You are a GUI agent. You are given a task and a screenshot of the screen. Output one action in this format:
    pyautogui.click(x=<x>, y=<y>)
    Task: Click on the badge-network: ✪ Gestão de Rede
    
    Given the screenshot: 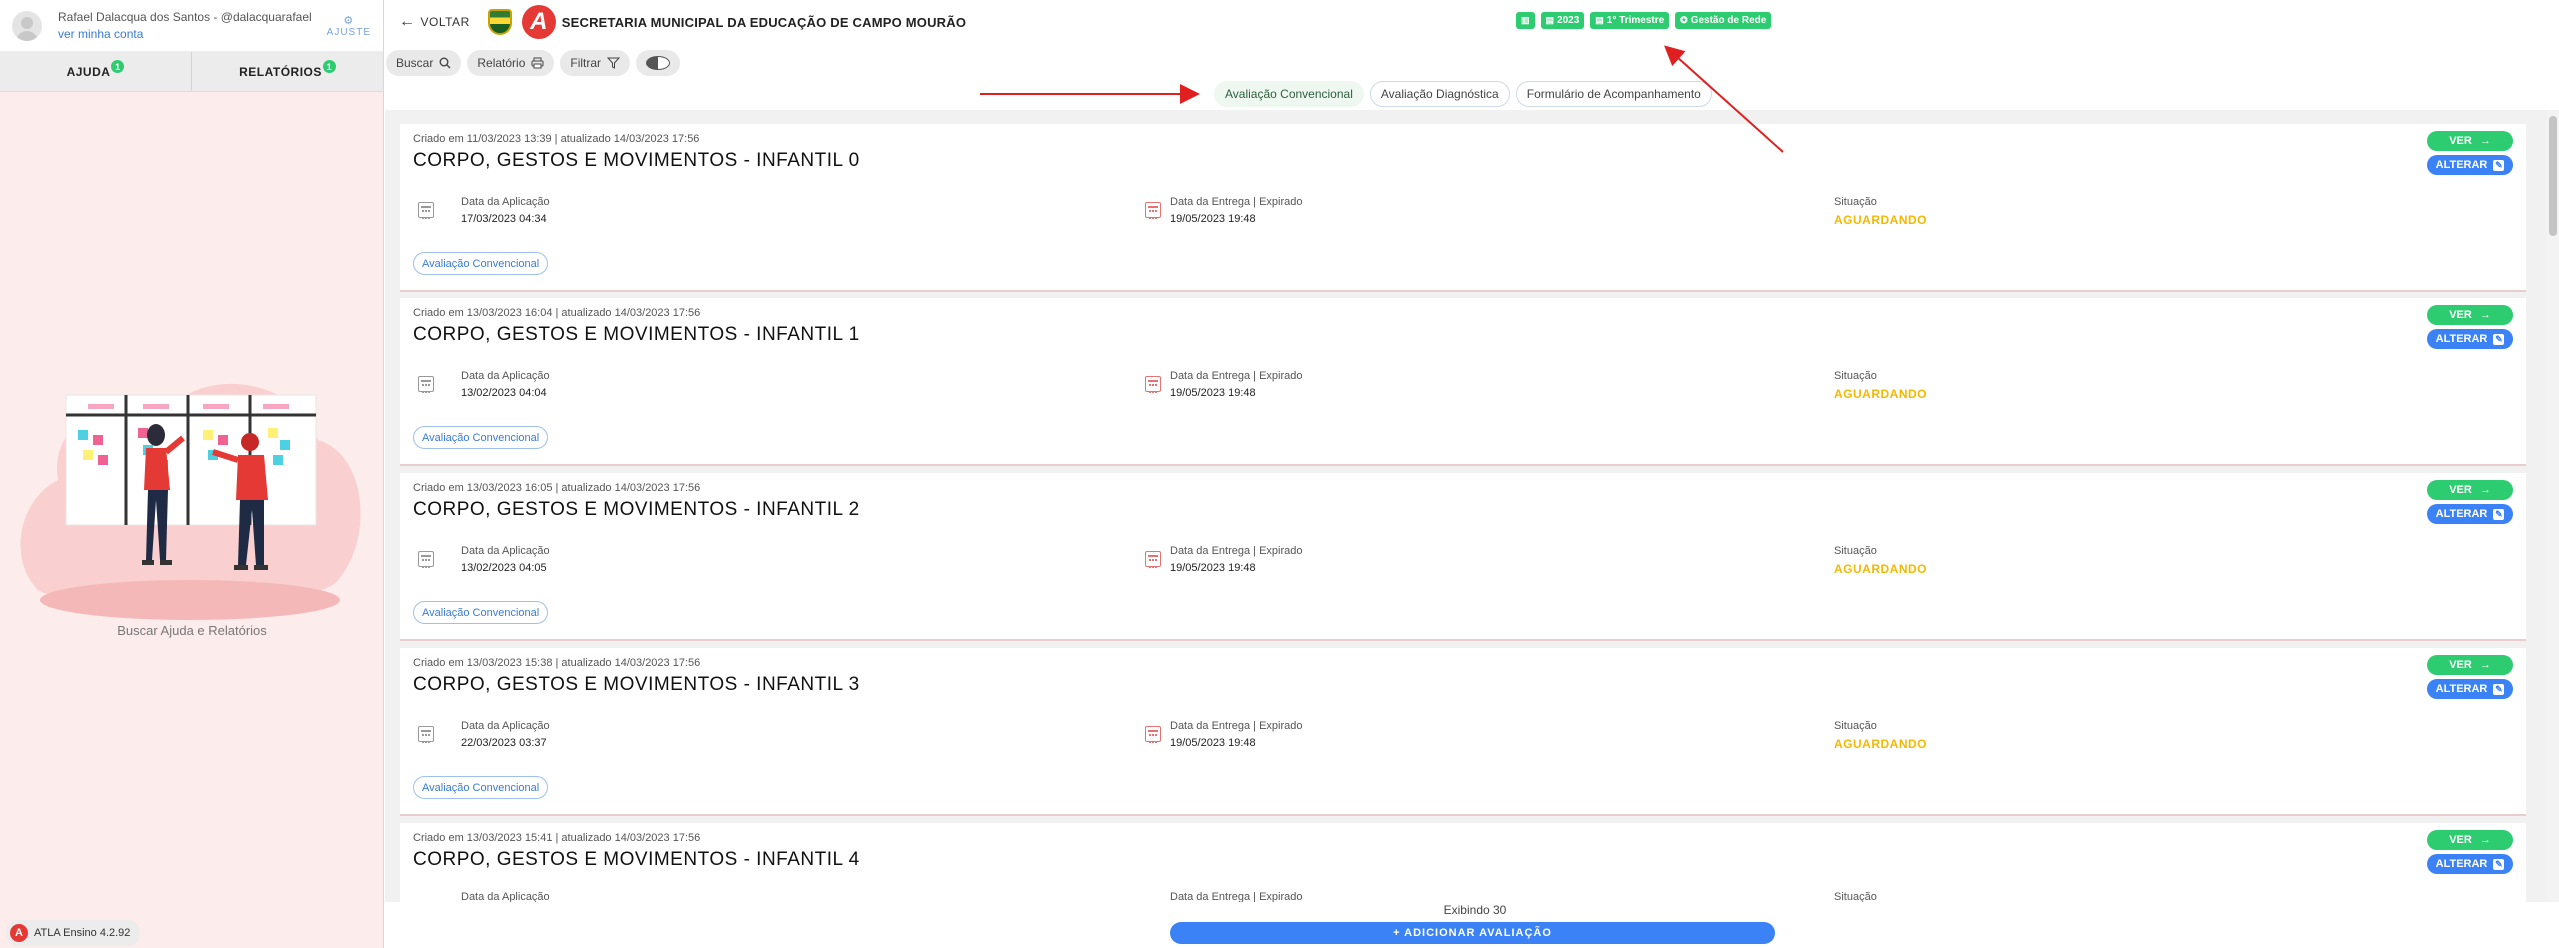 What is the action you would take?
    pyautogui.click(x=1723, y=20)
    